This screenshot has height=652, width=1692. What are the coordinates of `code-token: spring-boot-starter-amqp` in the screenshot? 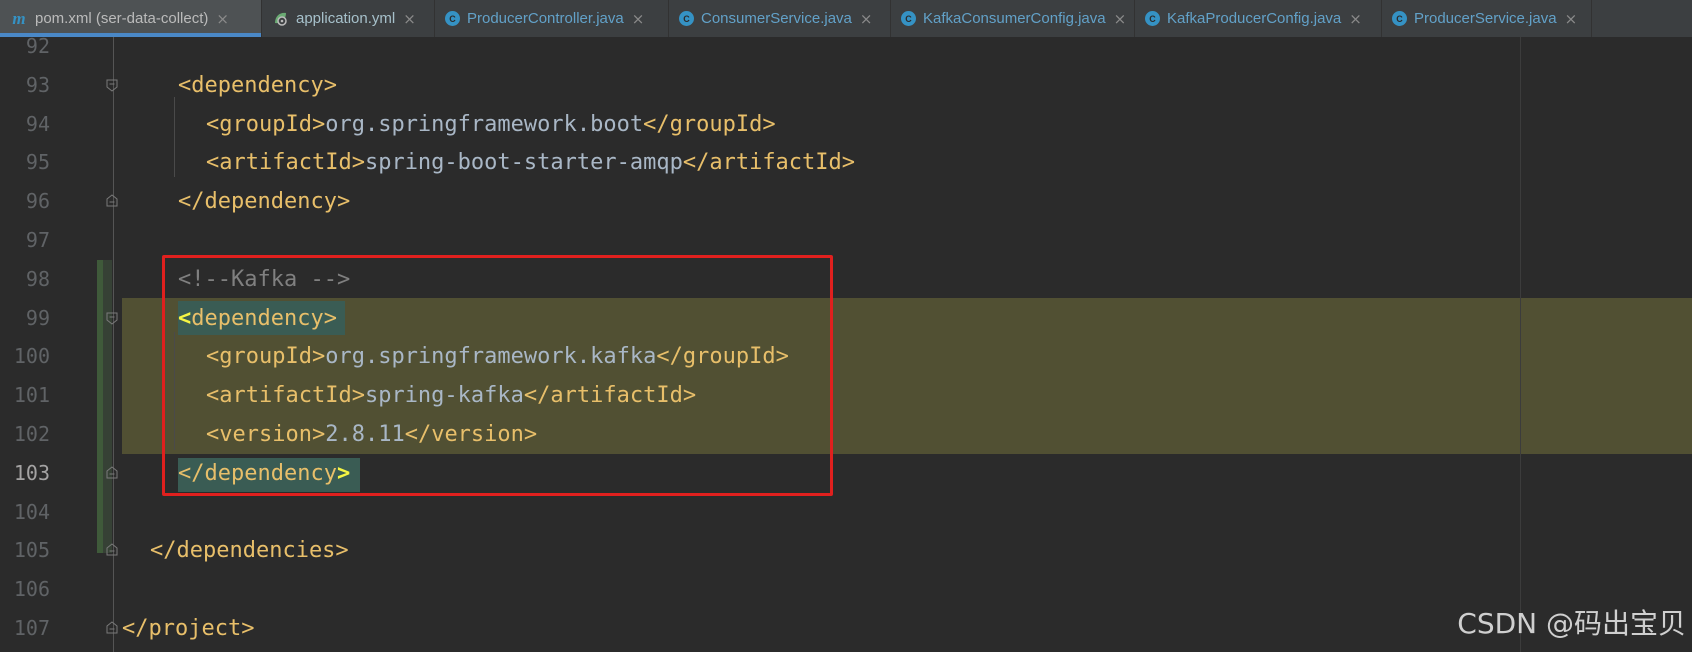 It's located at (523, 163).